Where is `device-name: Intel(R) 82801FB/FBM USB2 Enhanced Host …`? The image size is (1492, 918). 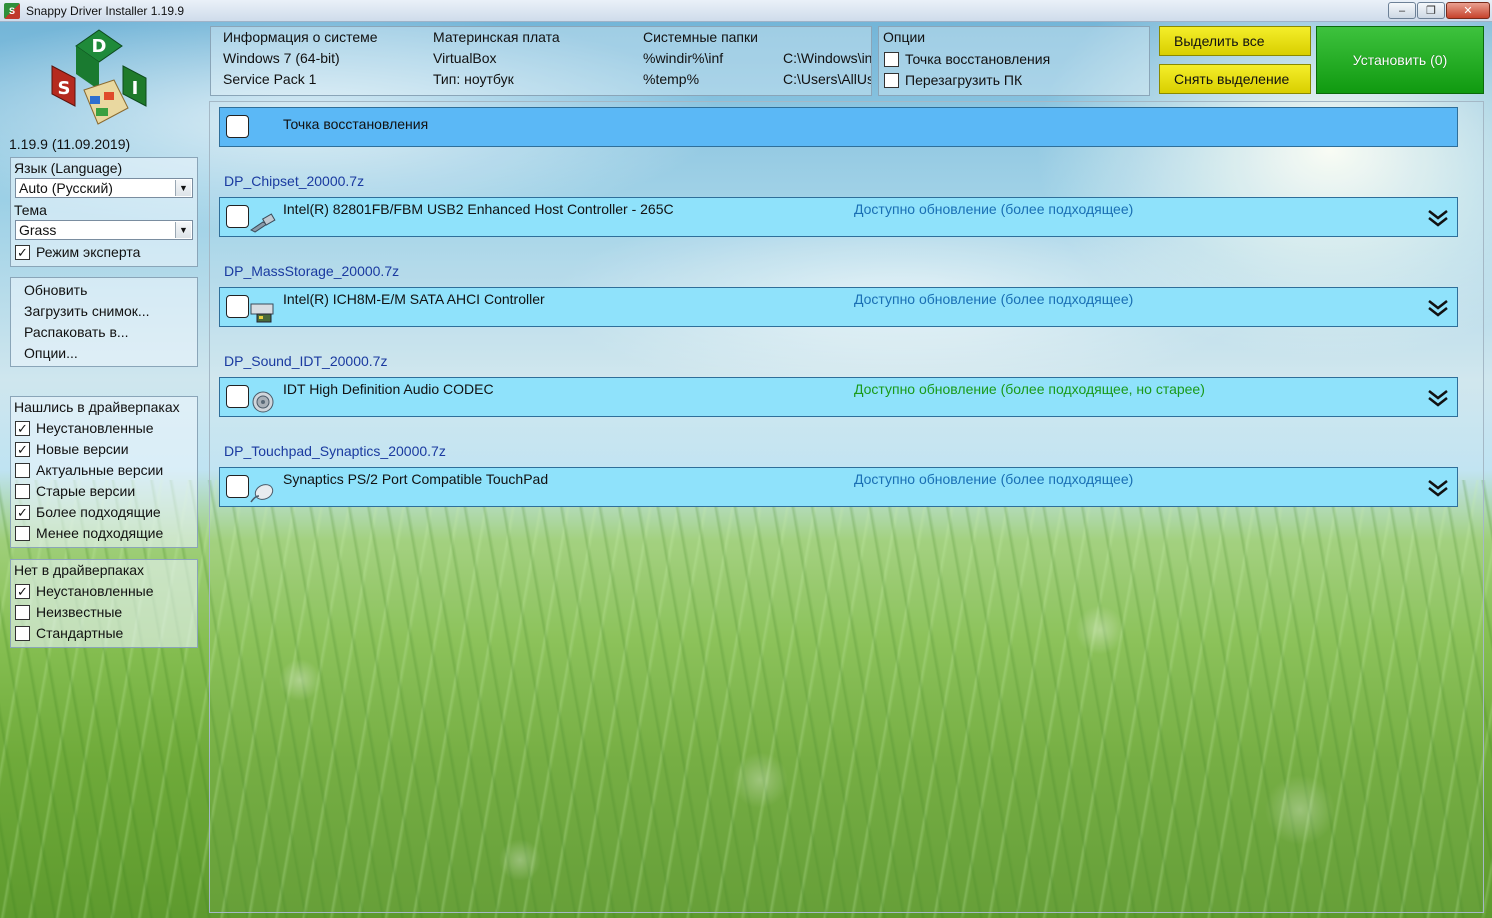
device-name: Intel(R) 82801FB/FBM USB2 Enhanced Host … is located at coordinates (478, 209).